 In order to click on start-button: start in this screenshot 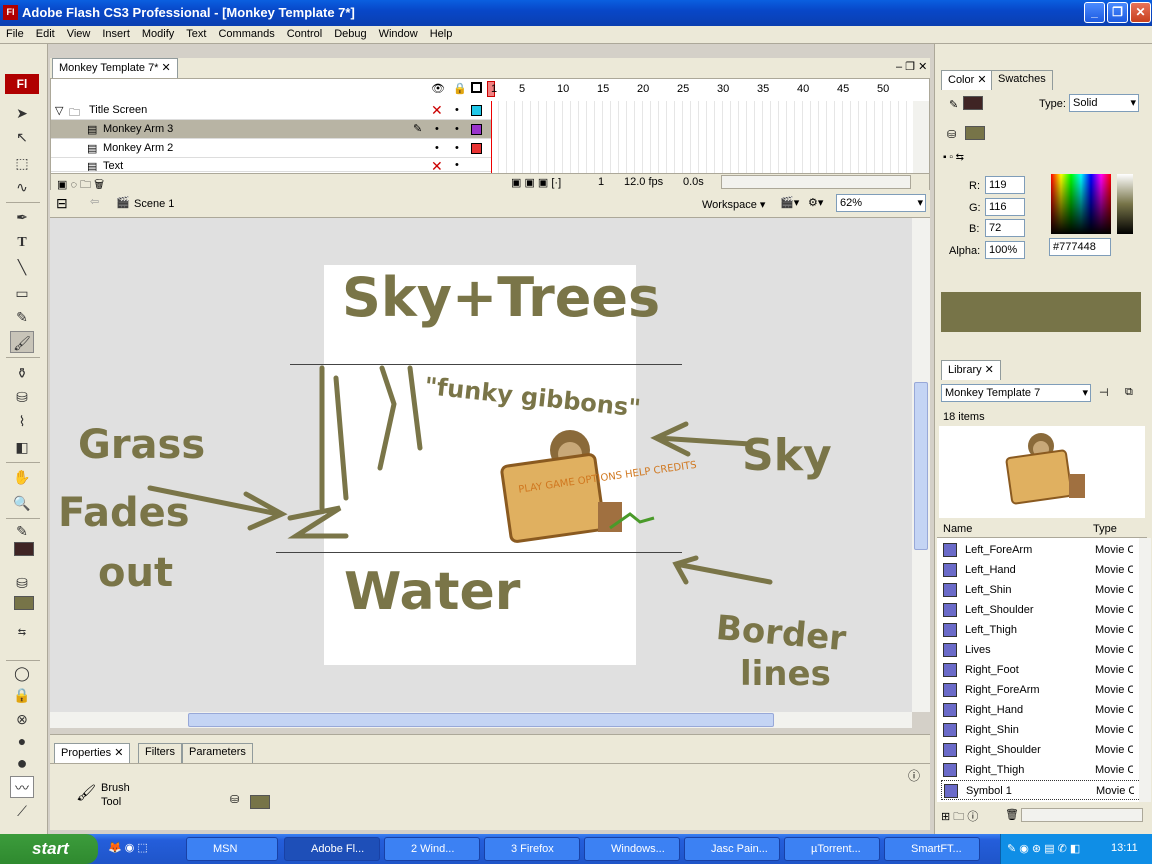, I will do `click(49, 849)`.